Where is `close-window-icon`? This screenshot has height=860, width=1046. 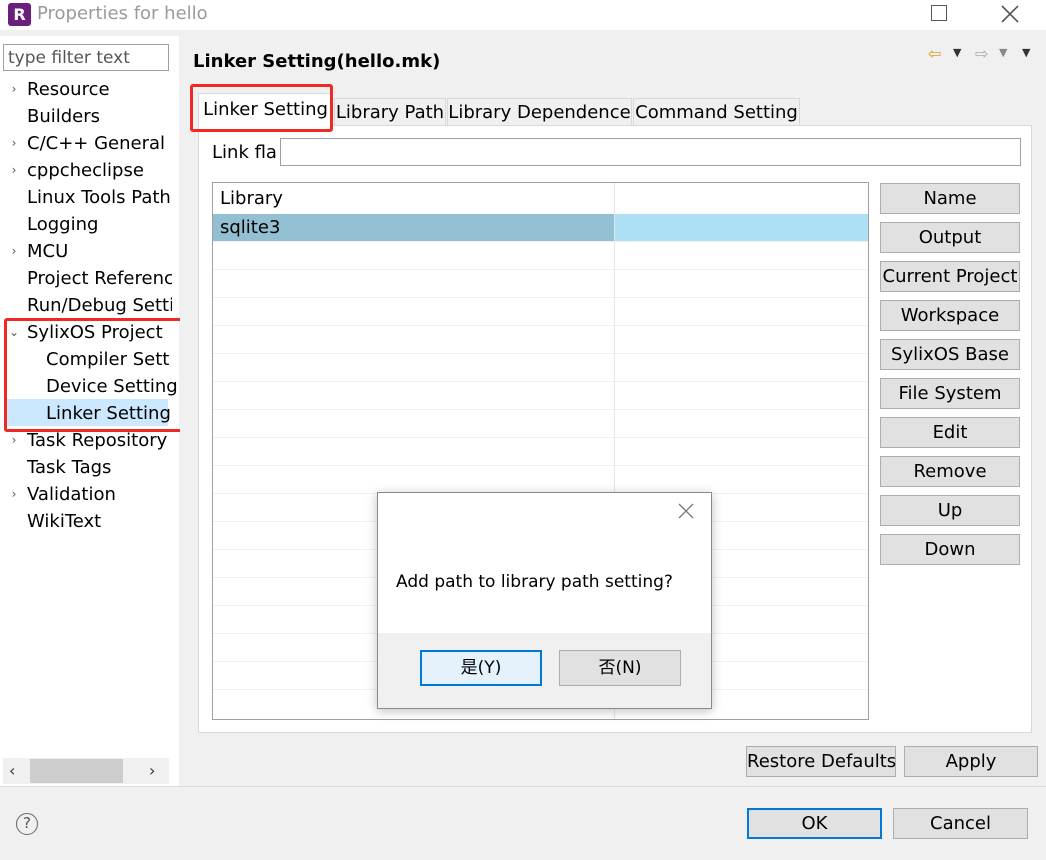
close-window-icon is located at coordinates (1010, 14).